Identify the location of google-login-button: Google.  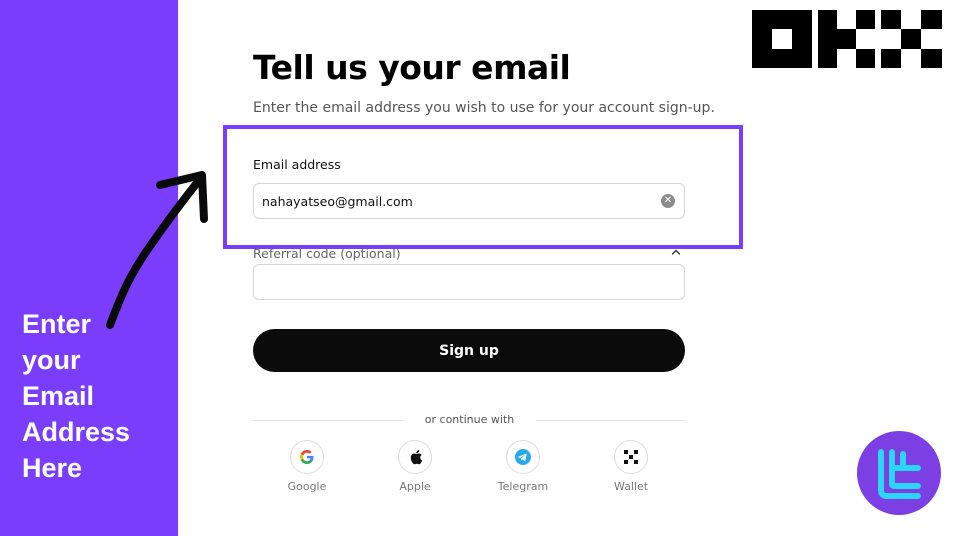
(307, 466).